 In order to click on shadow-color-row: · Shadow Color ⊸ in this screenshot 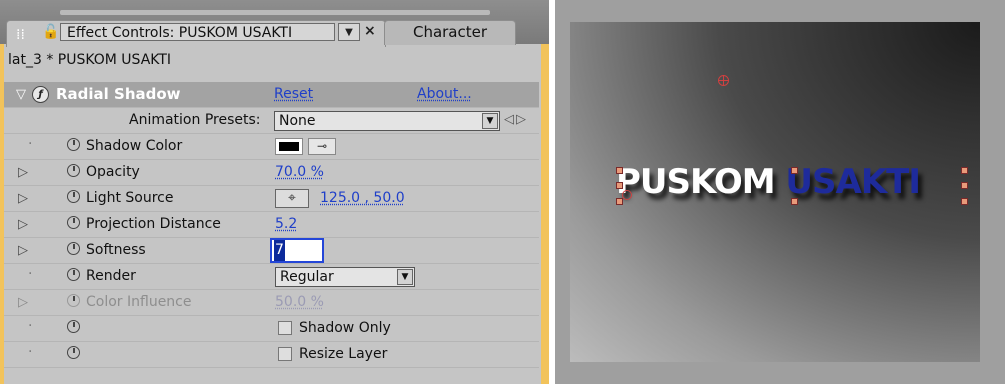, I will do `click(271, 147)`.